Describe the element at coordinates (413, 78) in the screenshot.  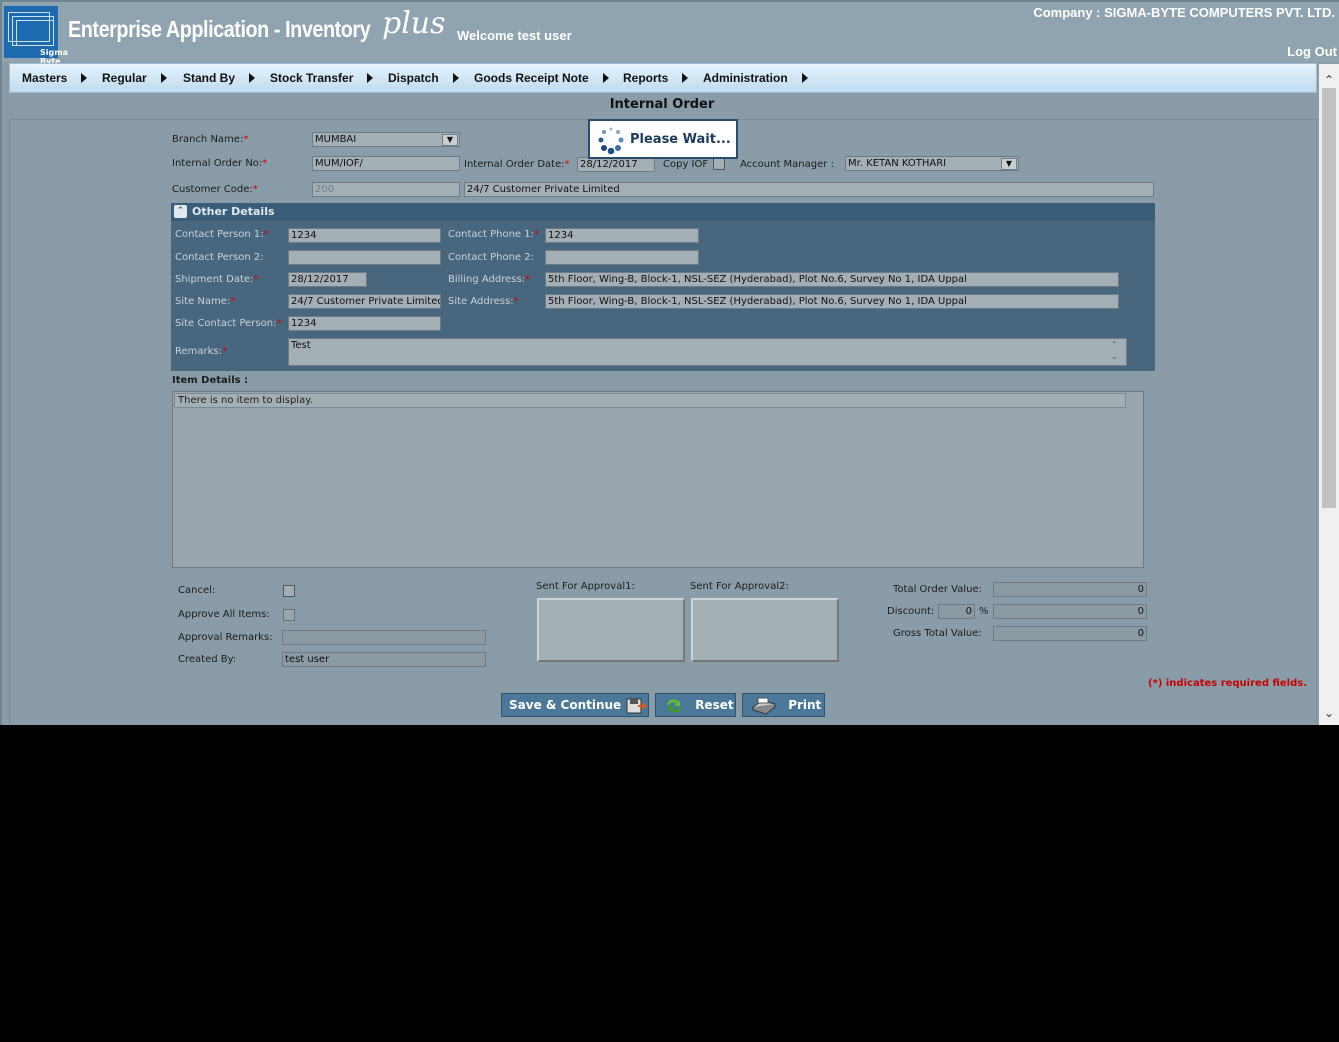
I see `menu-label: Dispatch` at that location.